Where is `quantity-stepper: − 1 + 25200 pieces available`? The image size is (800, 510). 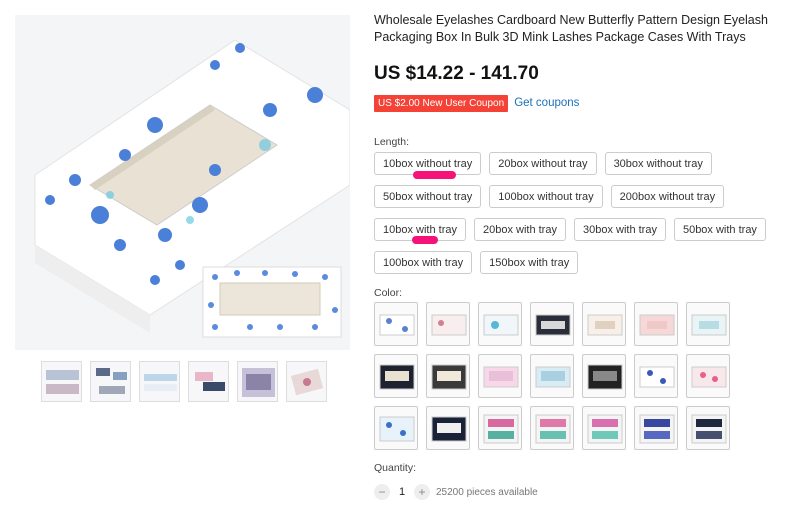
quantity-stepper: − 1 + 25200 pieces available is located at coordinates (456, 492).